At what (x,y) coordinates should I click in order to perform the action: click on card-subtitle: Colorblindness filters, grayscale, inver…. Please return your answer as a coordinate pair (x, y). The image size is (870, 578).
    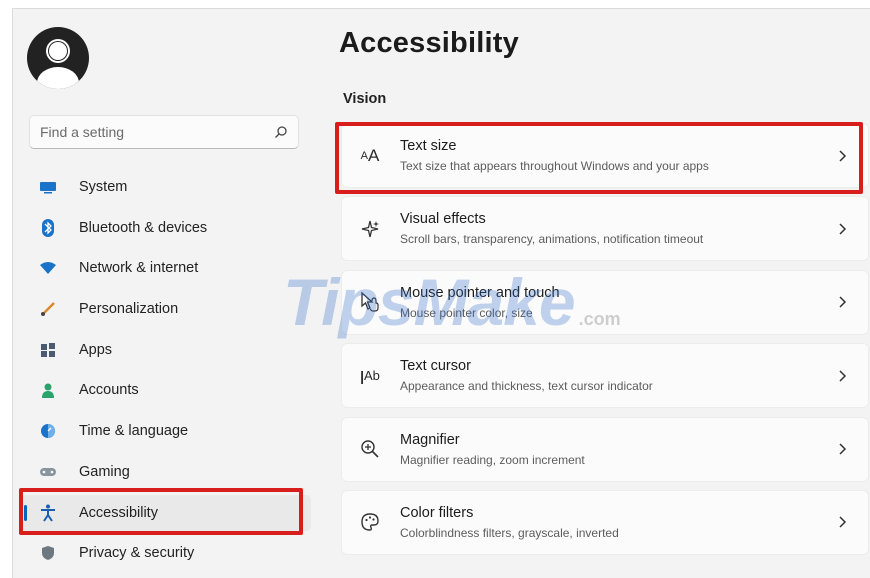
    Looking at the image, I should click on (509, 532).